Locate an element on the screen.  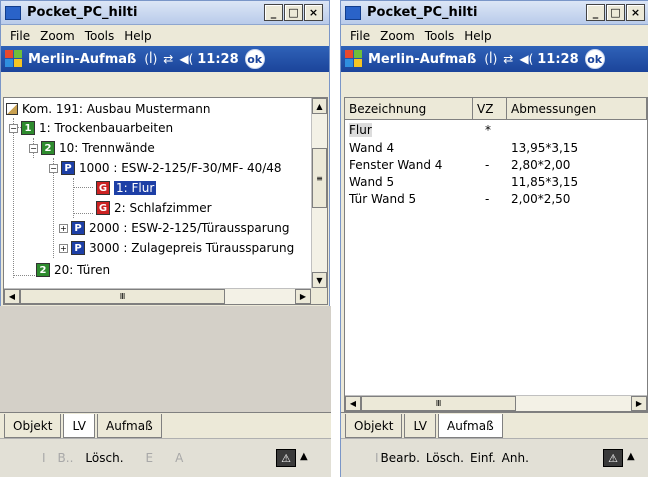
command-einf: Einf. is located at coordinates (483, 458).